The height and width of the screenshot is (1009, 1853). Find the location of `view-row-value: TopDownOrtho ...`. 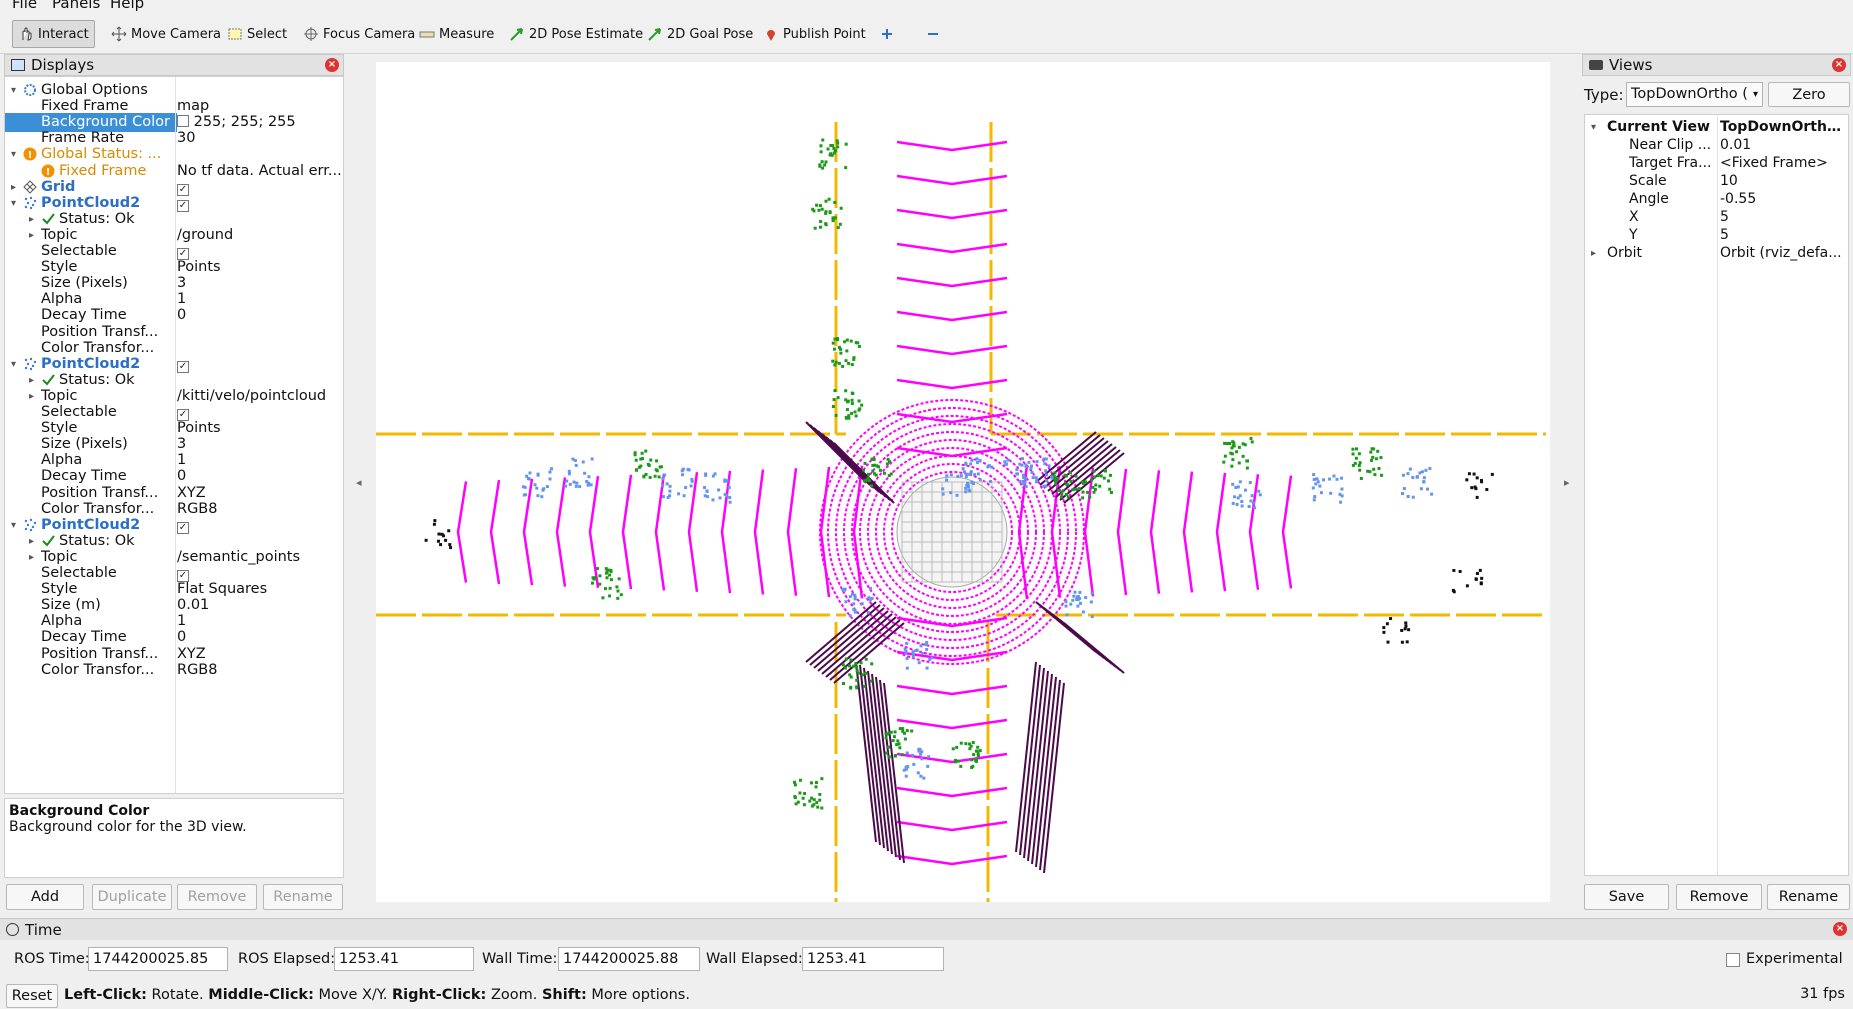

view-row-value: TopDownOrtho ... is located at coordinates (1784, 127).